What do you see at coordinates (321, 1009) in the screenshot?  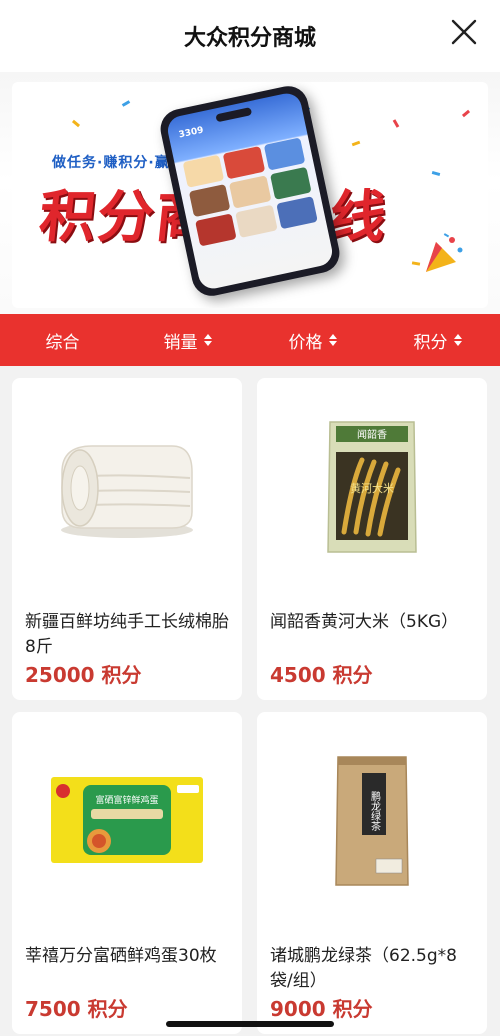 I see `product-price: 9000 积分` at bounding box center [321, 1009].